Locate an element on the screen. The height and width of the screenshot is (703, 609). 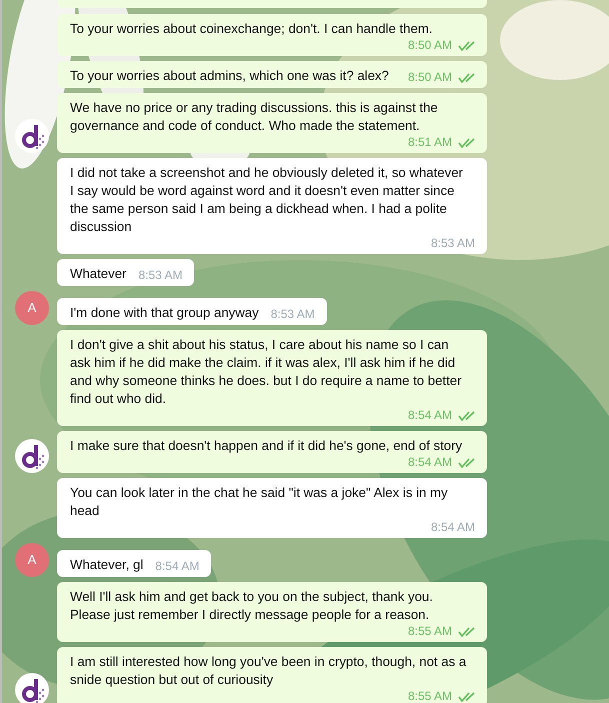
message-text: I'm done with that group anyway is located at coordinates (164, 313).